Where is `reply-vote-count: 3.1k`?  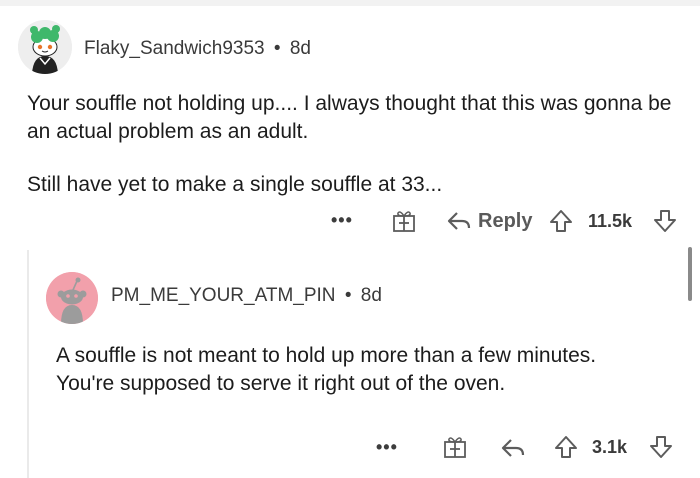
reply-vote-count: 3.1k is located at coordinates (609, 447).